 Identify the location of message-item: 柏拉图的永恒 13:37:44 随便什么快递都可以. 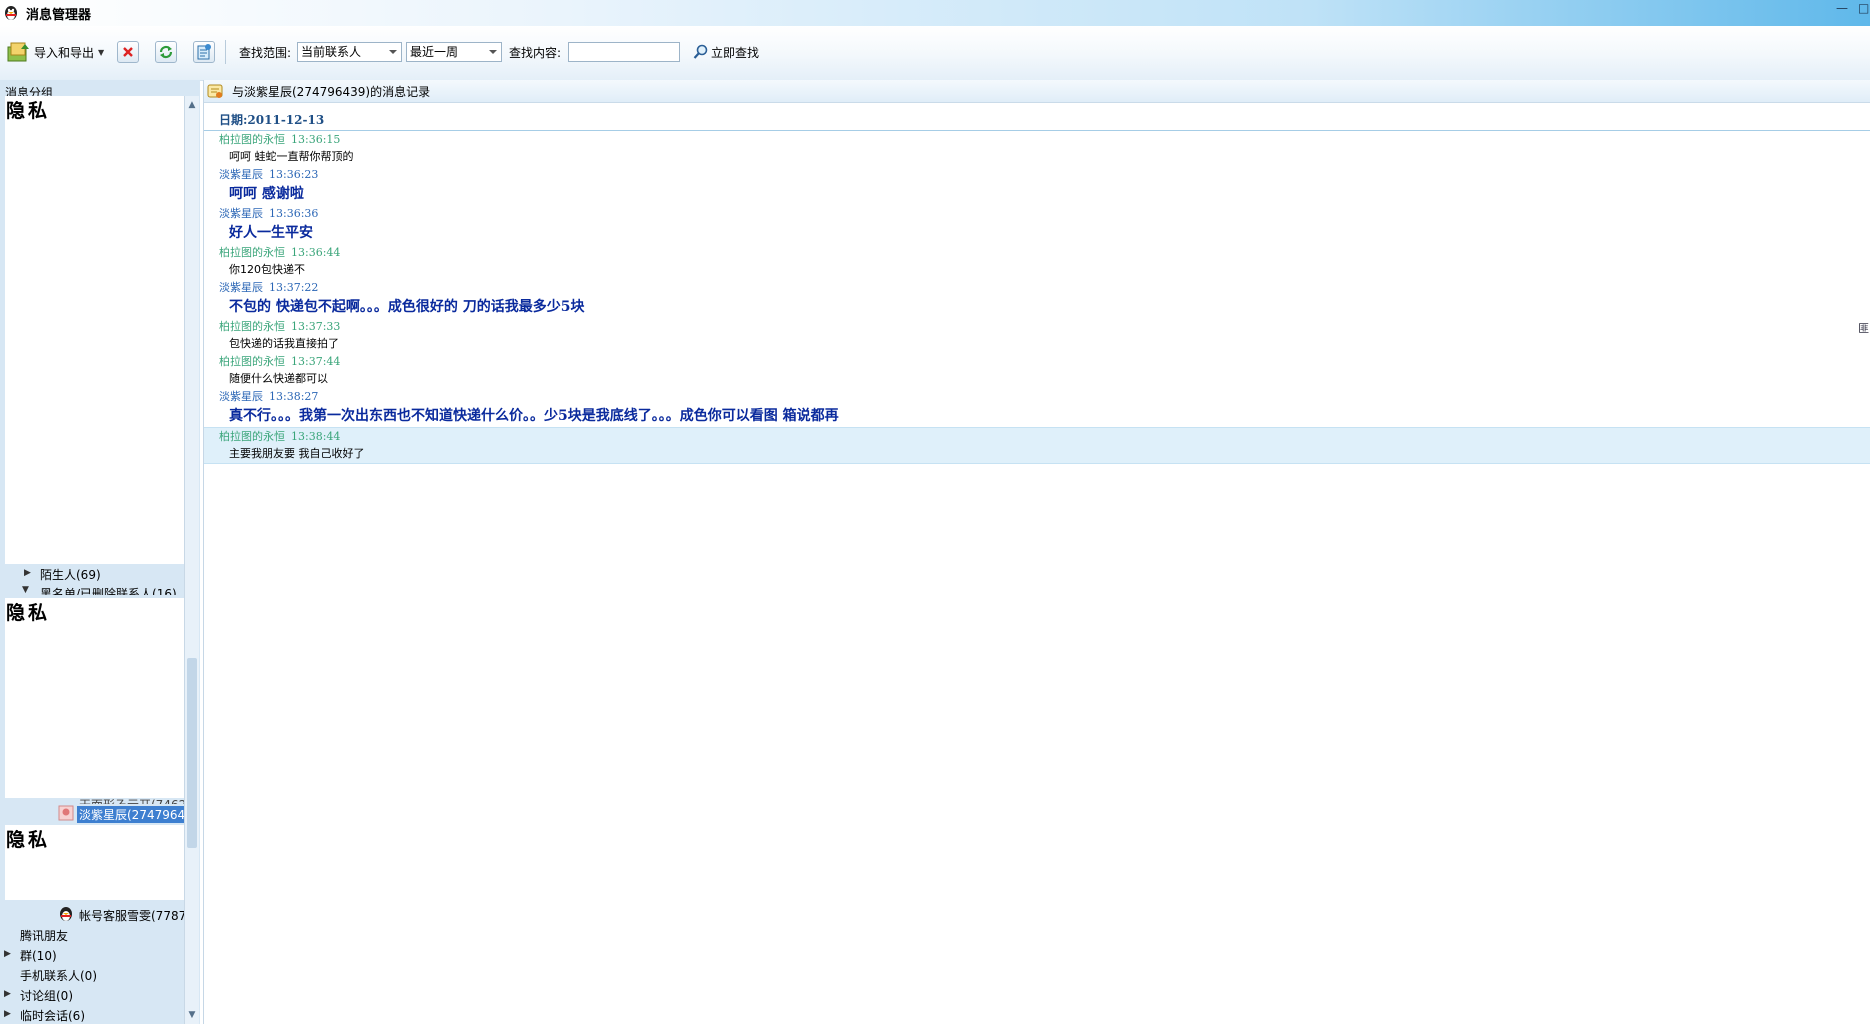
(1037, 370).